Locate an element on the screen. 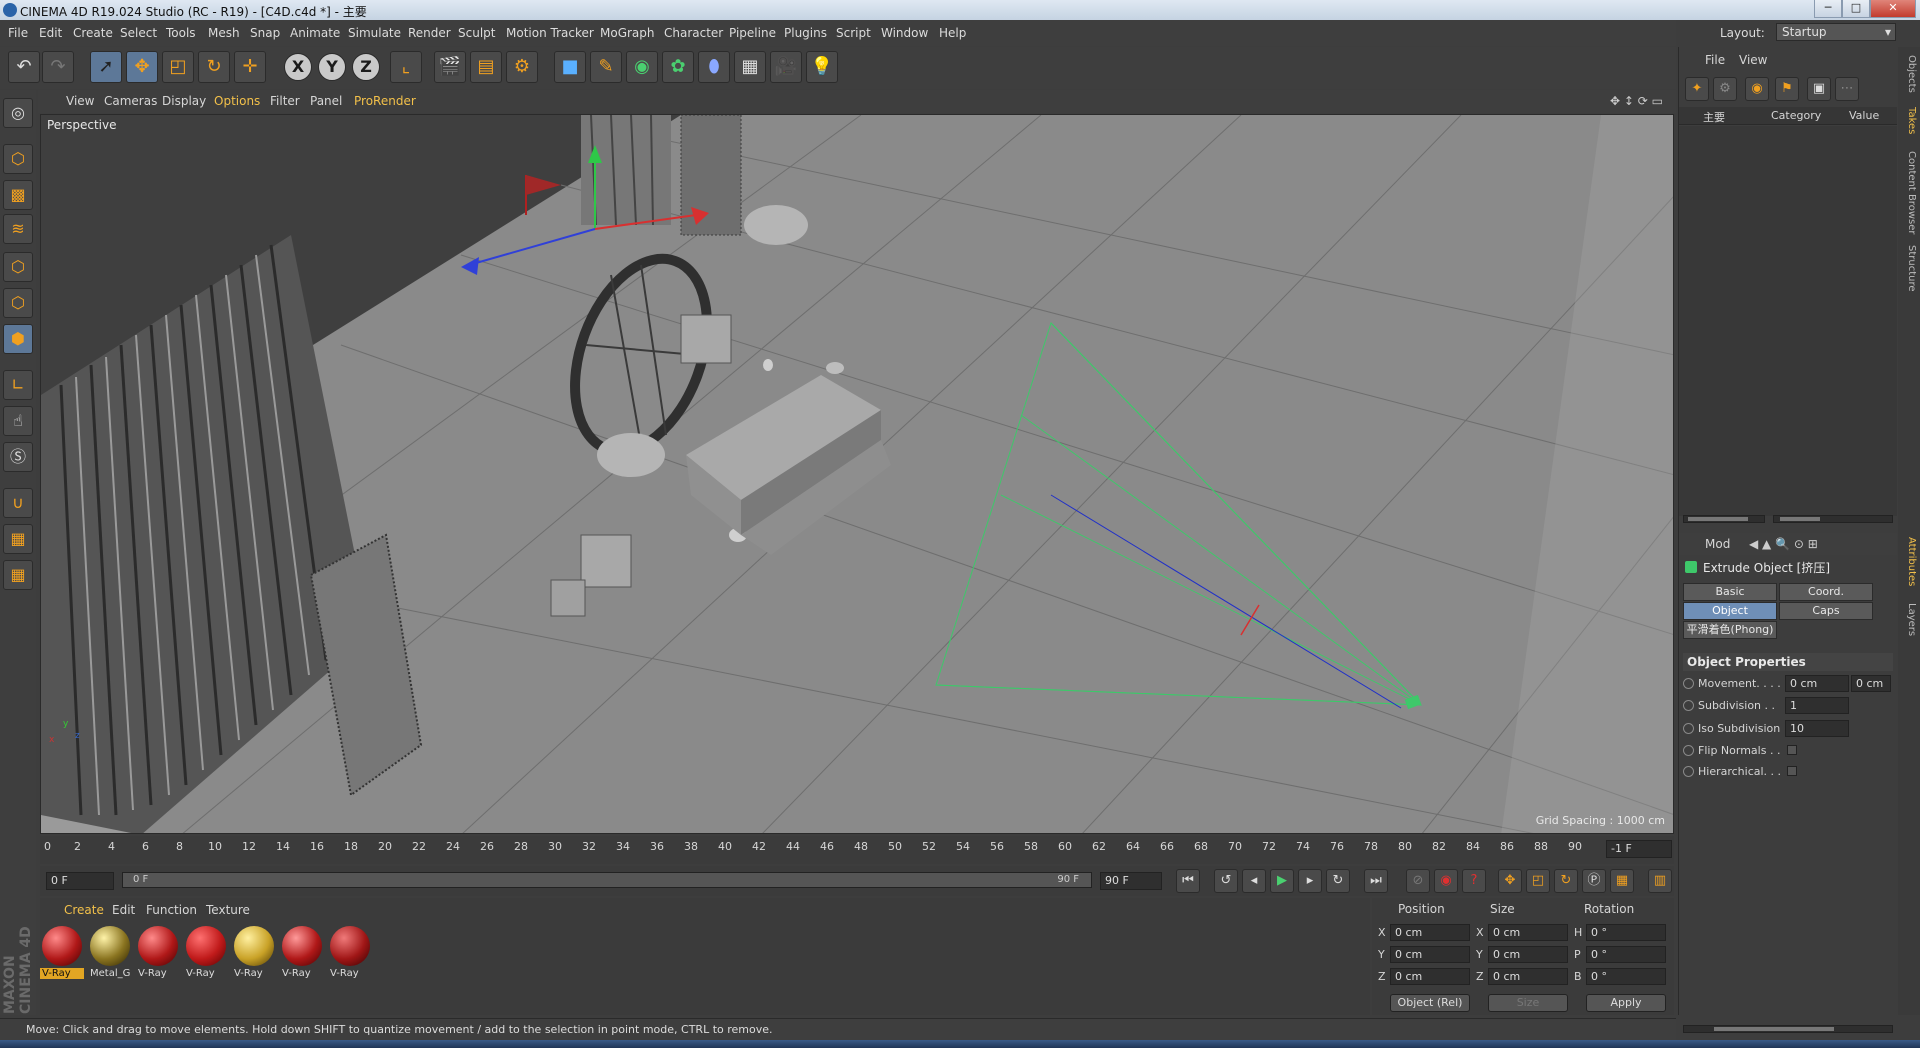 The image size is (1920, 1048). rotation-h-field: 0 ° is located at coordinates (1626, 932).